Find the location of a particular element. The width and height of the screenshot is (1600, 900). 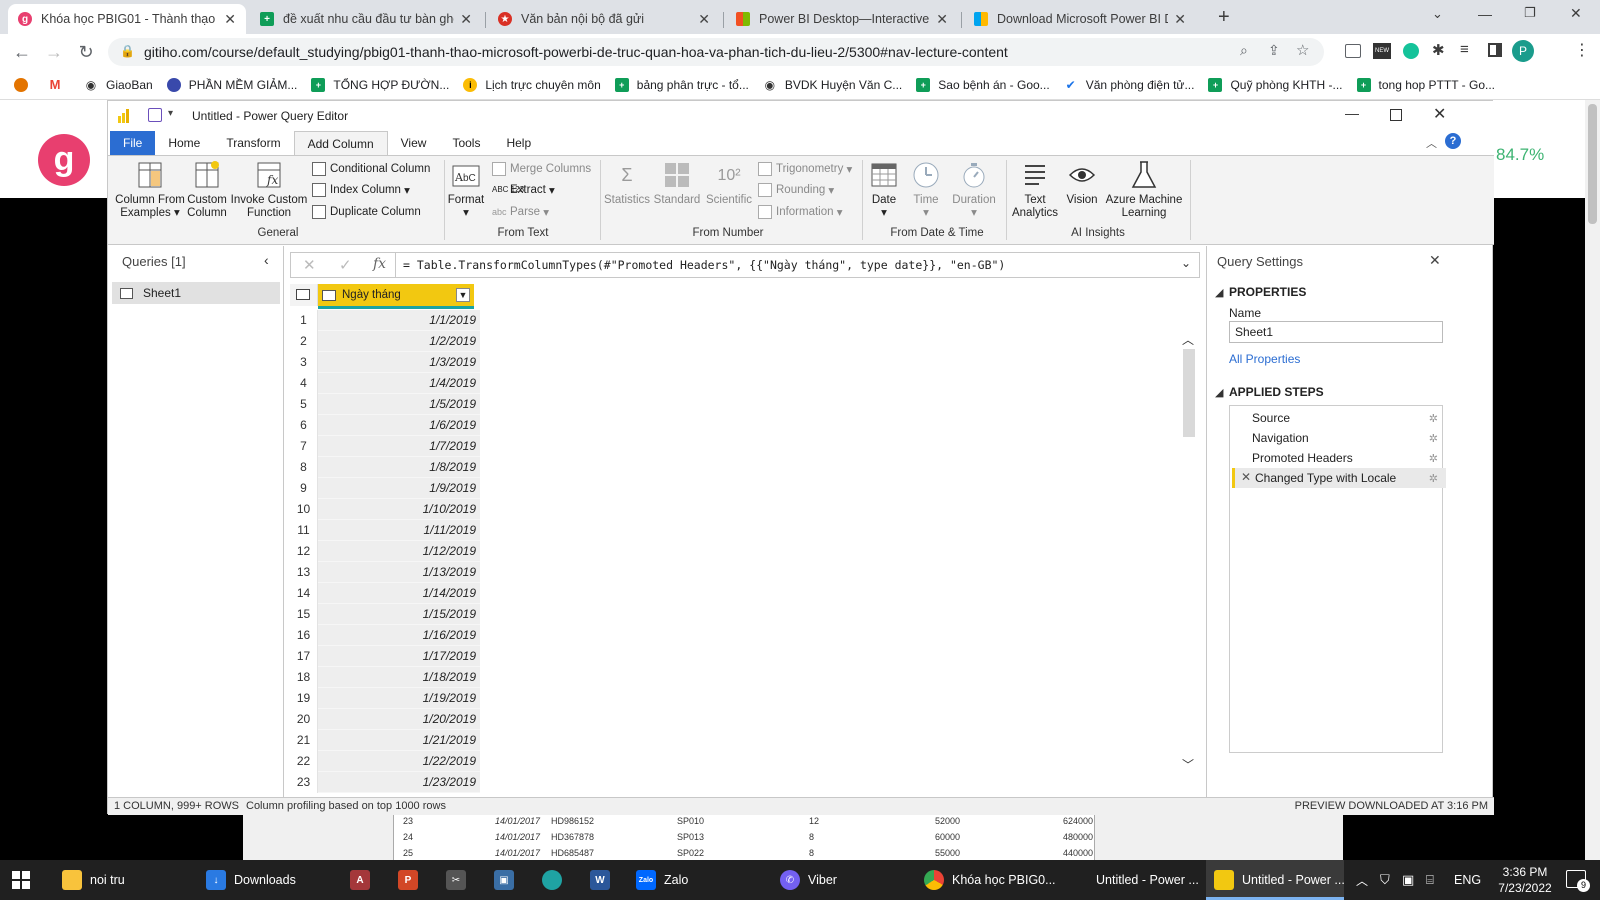

tab-help: Help is located at coordinates (518, 143).